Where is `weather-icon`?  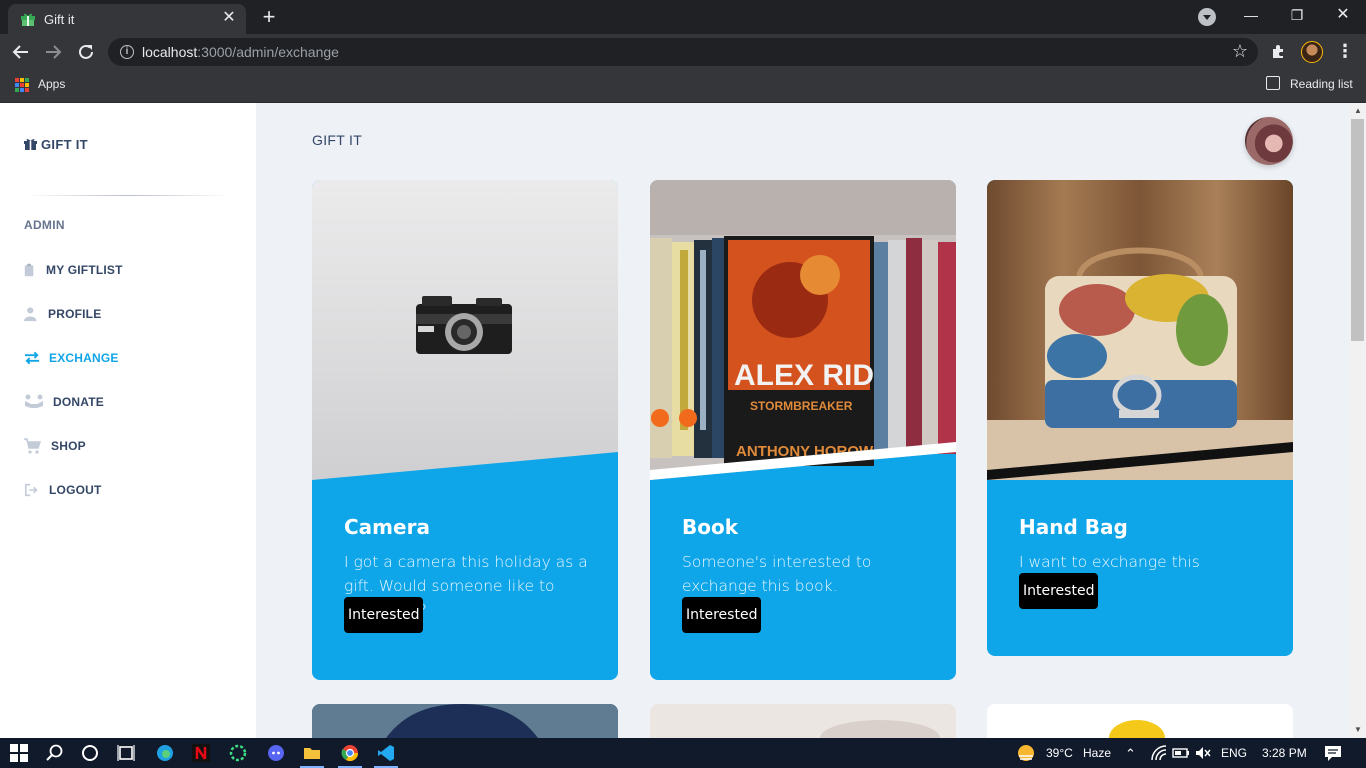
weather-icon is located at coordinates (1026, 753).